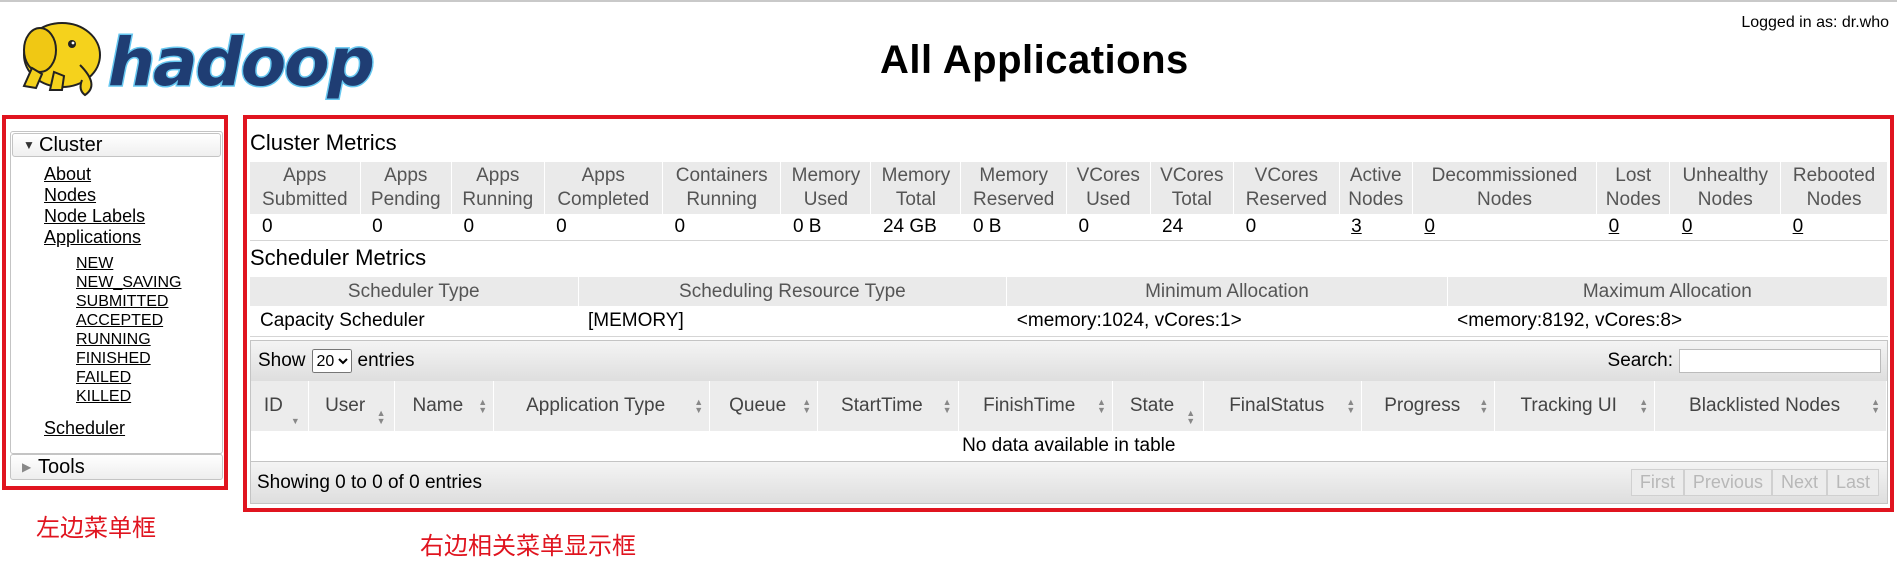 The height and width of the screenshot is (571, 1897). Describe the element at coordinates (1815, 22) in the screenshot. I see `login-status: Logged in as: dr.who` at that location.